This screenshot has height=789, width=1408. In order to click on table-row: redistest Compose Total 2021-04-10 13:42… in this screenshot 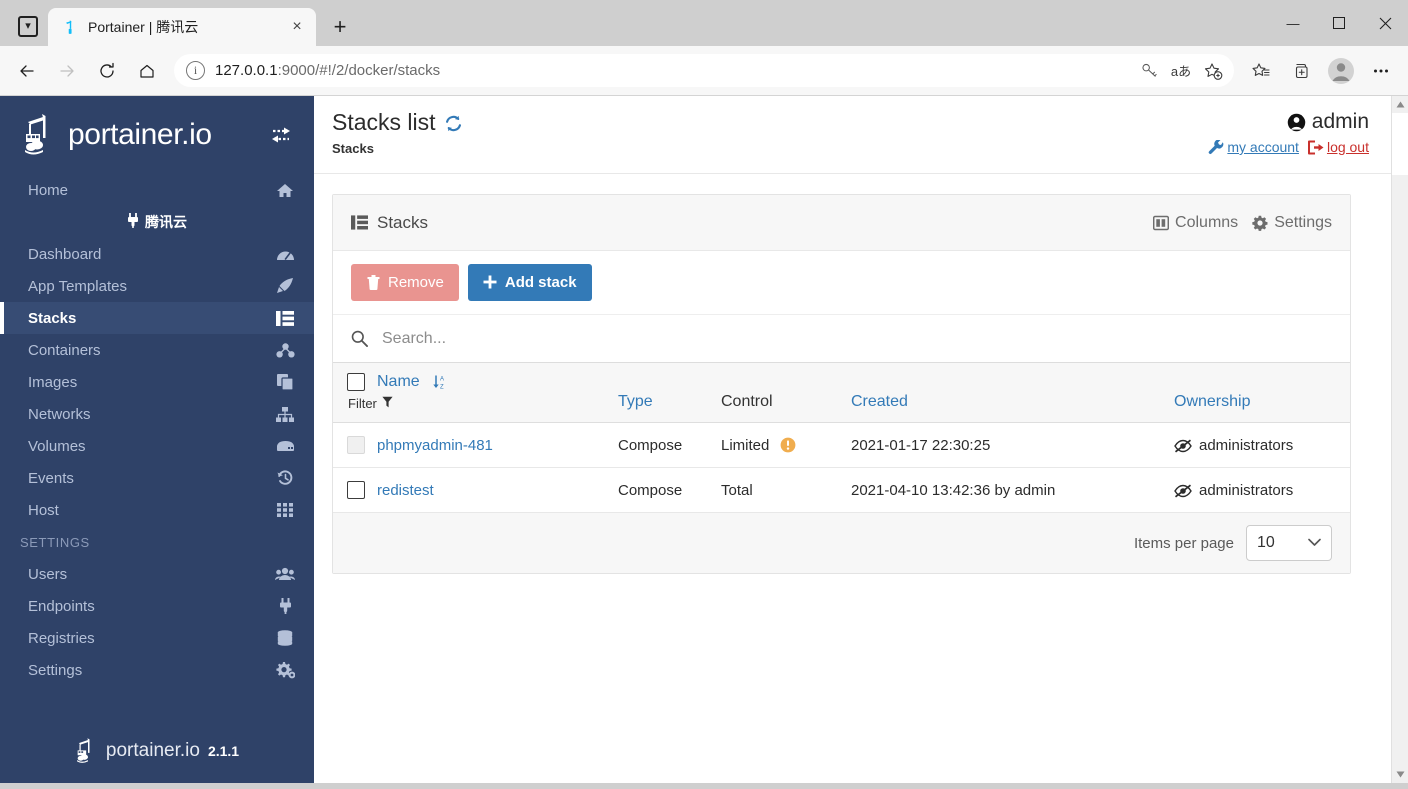, I will do `click(841, 490)`.